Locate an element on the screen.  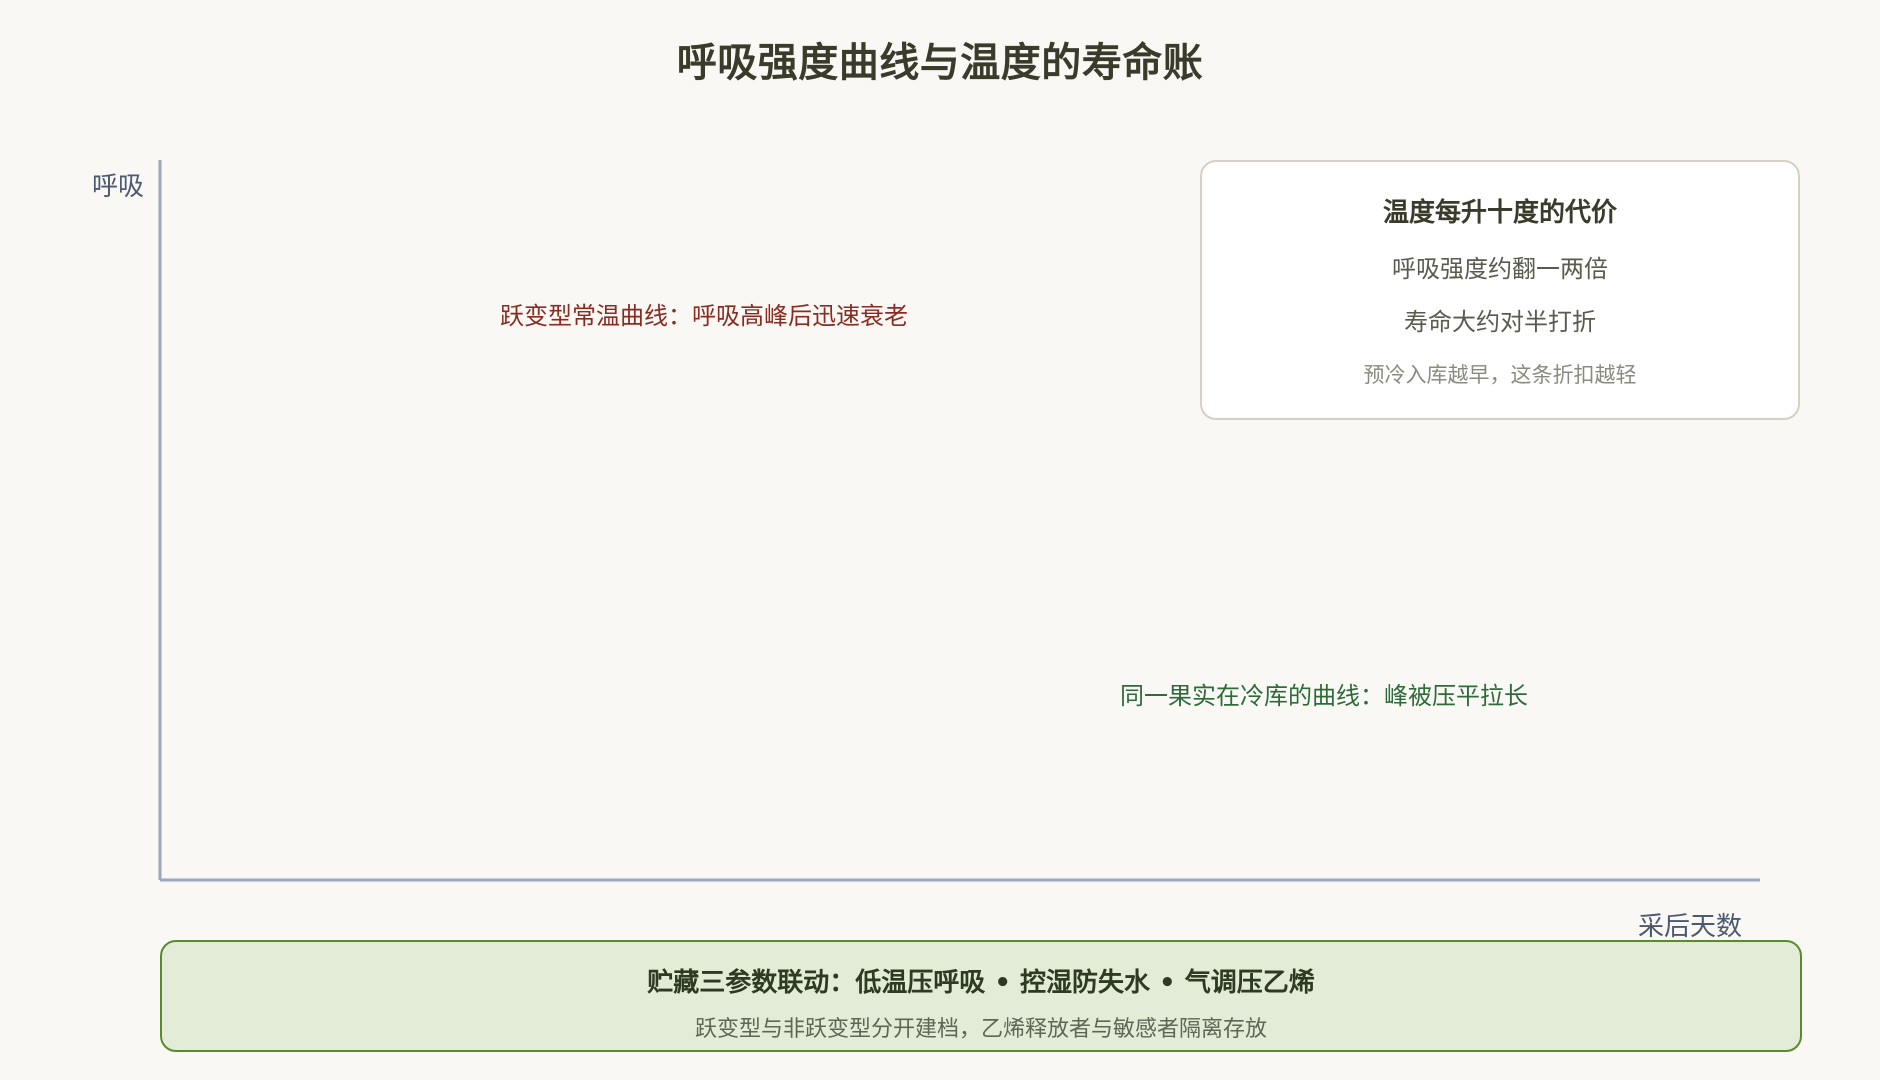
ambient-curve-label: 跃变型常温曲线：呼吸高峰后迅速衰老 is located at coordinates (704, 316).